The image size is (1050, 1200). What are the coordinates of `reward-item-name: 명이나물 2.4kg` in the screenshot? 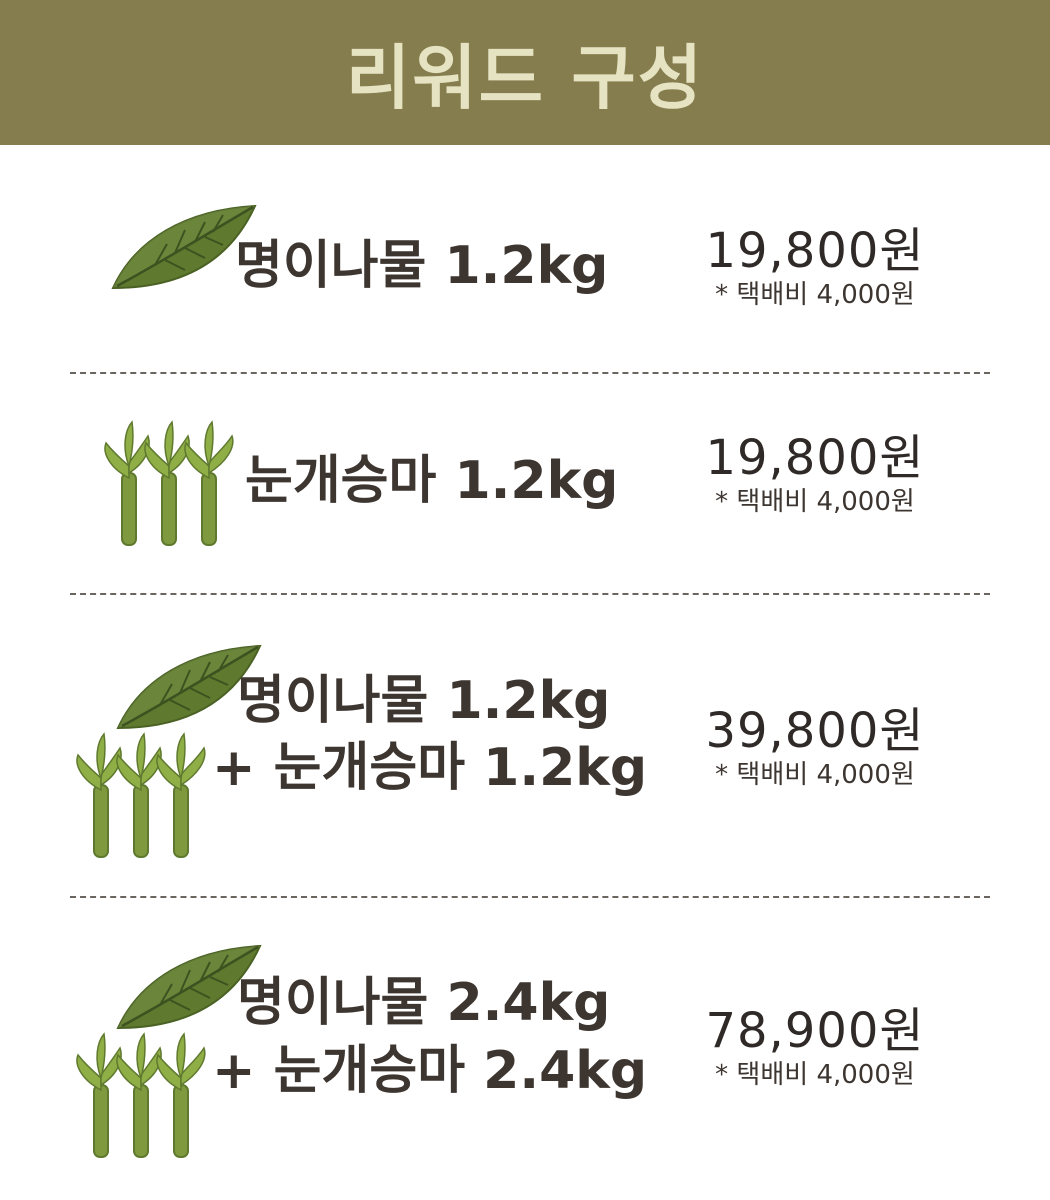 It's located at (424, 1003).